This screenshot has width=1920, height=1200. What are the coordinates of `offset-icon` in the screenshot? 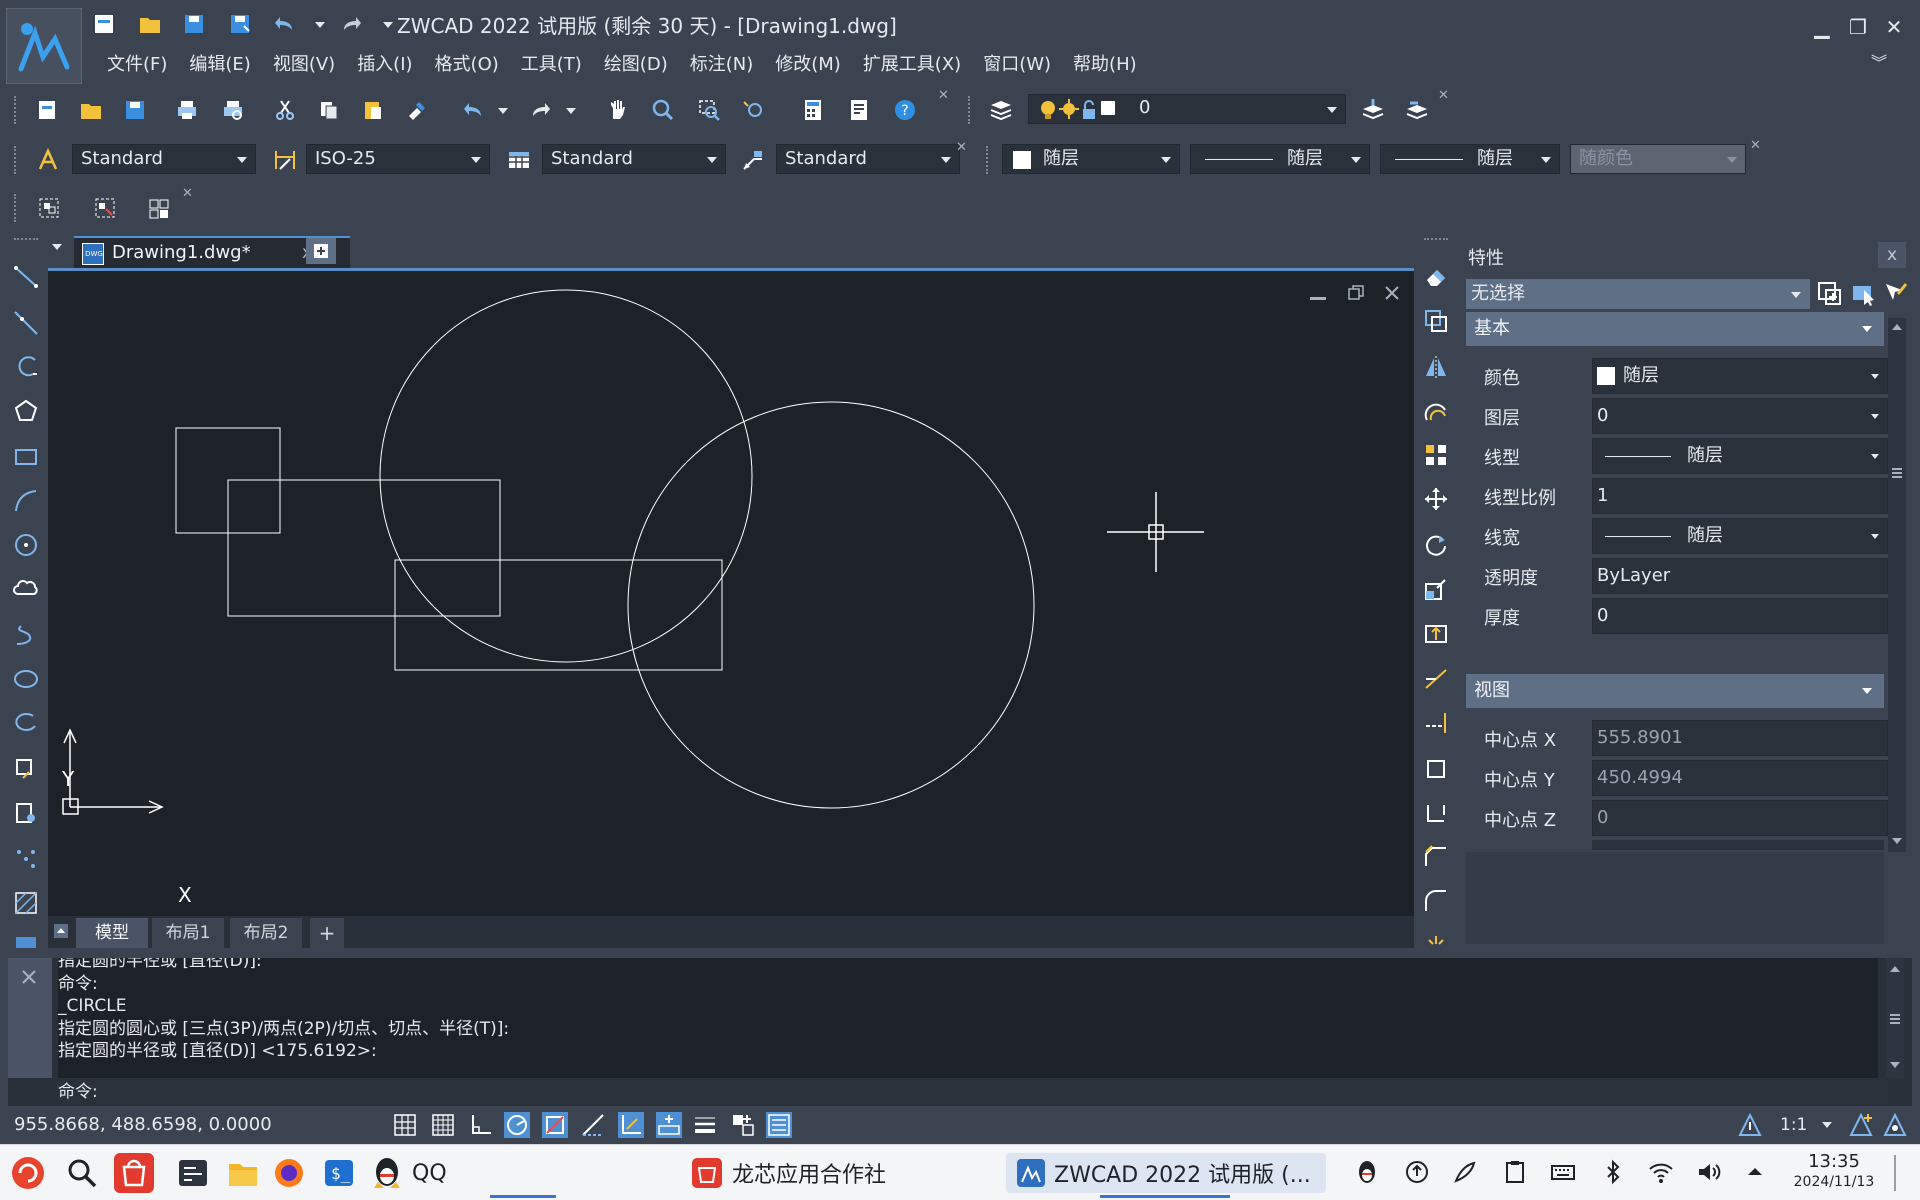 It's located at (1436, 411).